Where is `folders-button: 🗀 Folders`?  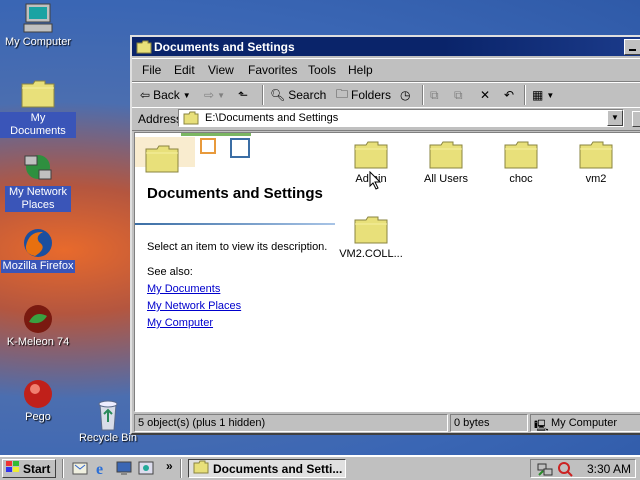
folders-button: 🗀 Folders is located at coordinates (363, 95).